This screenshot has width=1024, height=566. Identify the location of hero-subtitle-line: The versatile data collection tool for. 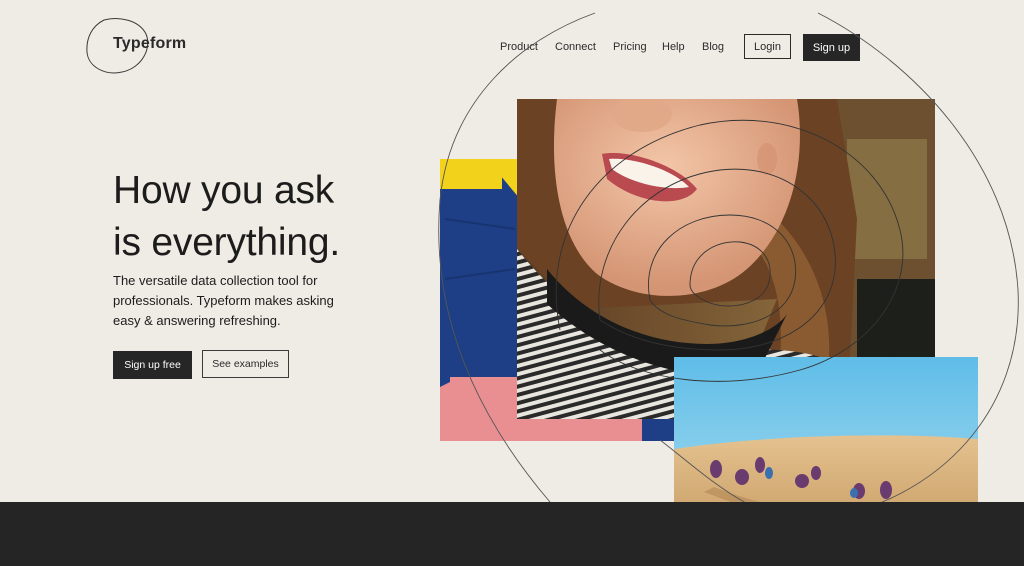
(215, 280).